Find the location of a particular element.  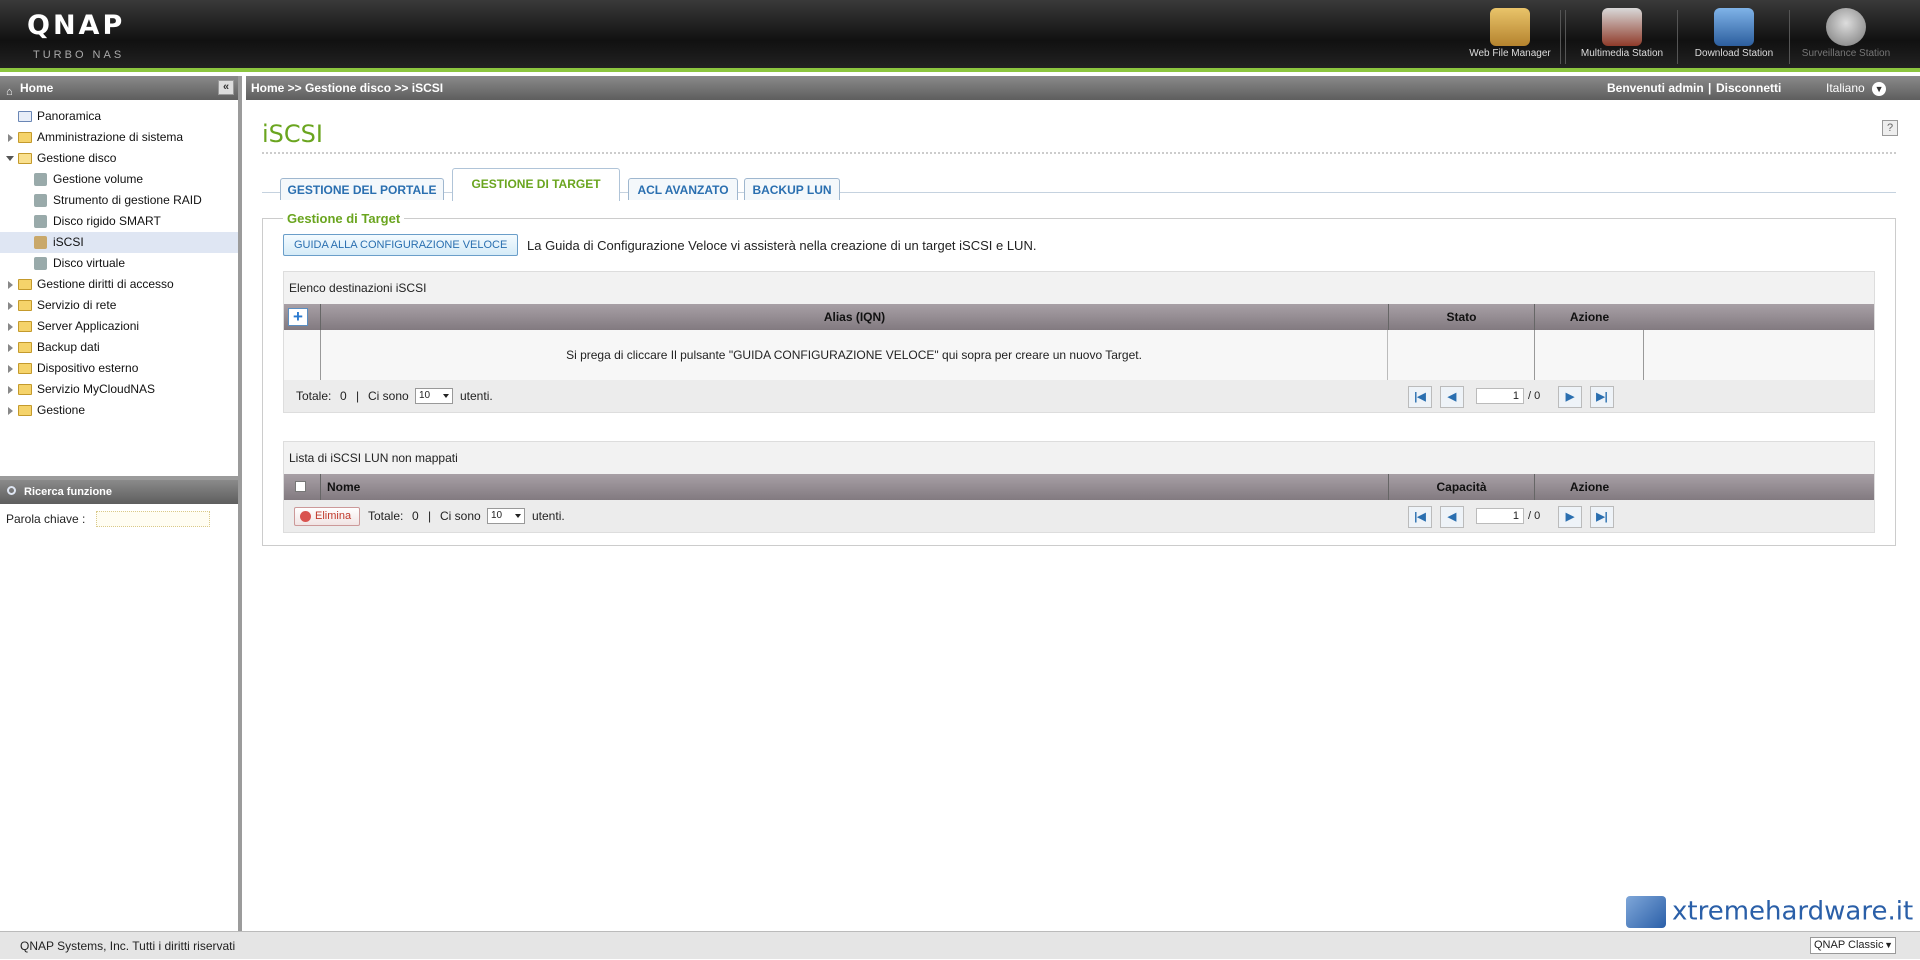

total-value: 0 is located at coordinates (343, 396).